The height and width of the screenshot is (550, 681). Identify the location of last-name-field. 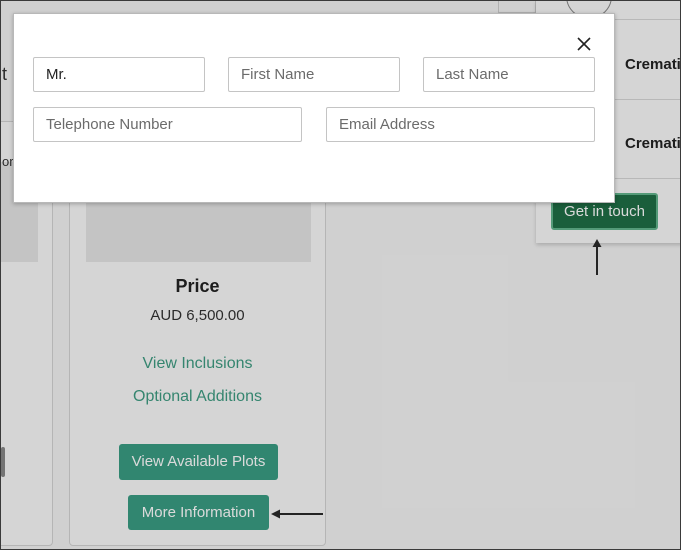
(509, 74).